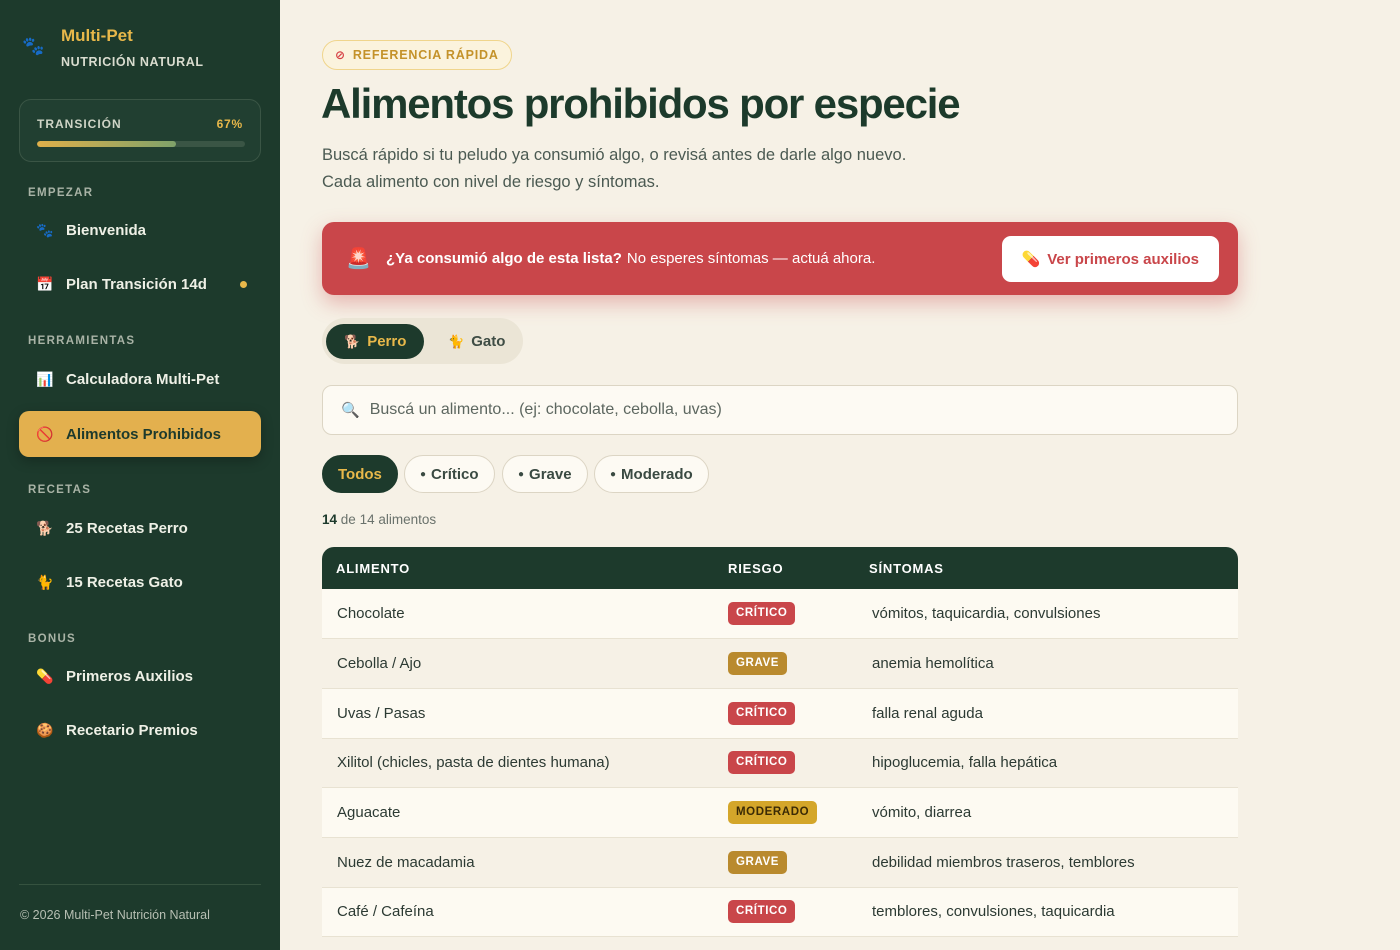  What do you see at coordinates (350, 410) in the screenshot?
I see `search-icon: 🔍` at bounding box center [350, 410].